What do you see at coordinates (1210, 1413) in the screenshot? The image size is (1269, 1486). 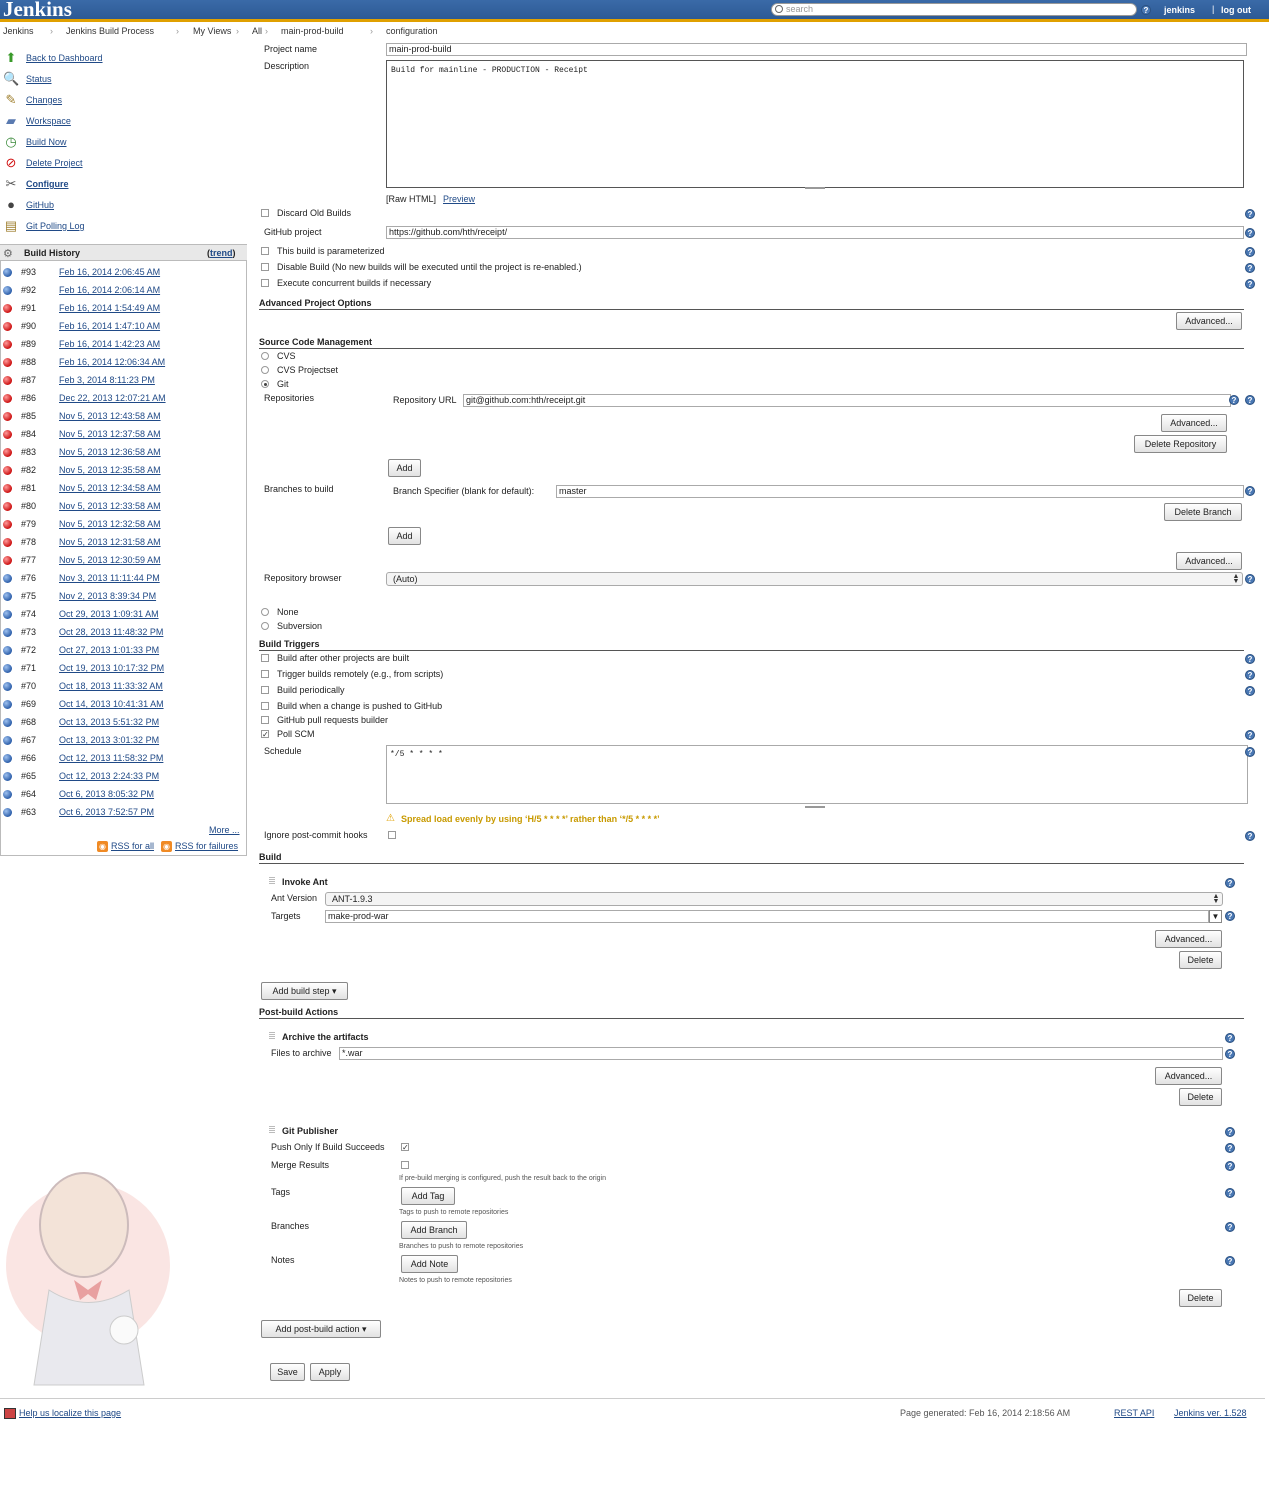 I see `jenkins-version-link: Jenkins ver. 1.528` at bounding box center [1210, 1413].